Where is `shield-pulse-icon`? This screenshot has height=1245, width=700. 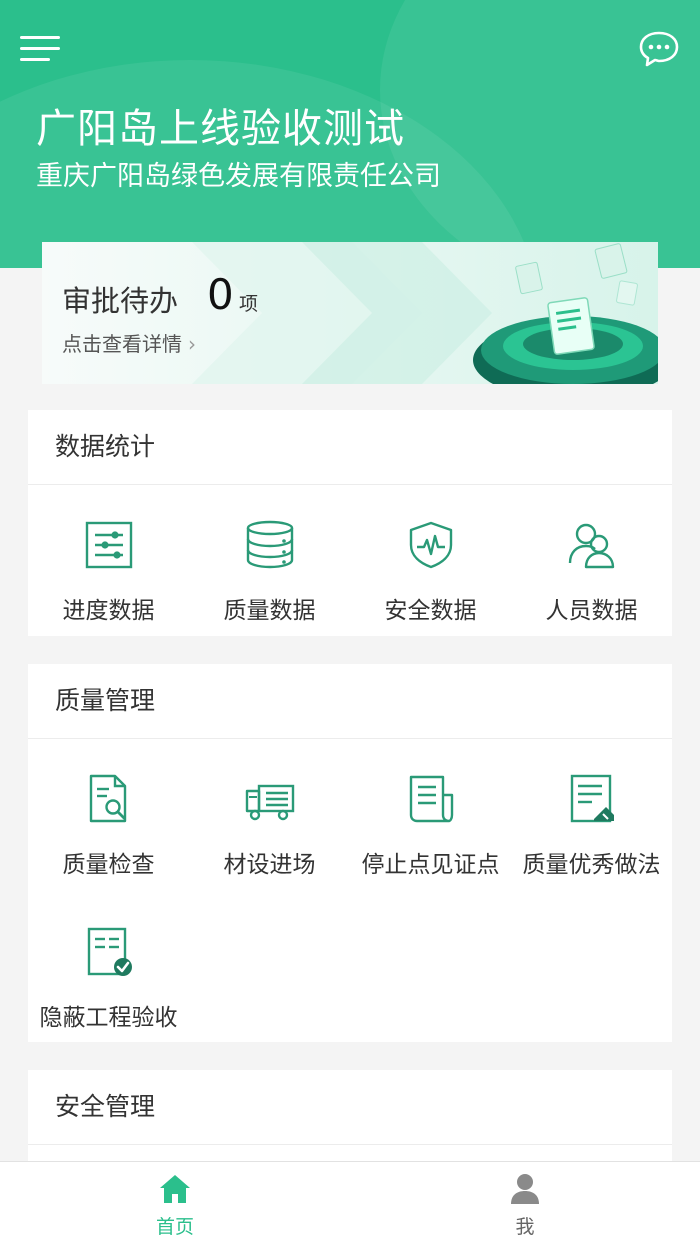 shield-pulse-icon is located at coordinates (430, 545).